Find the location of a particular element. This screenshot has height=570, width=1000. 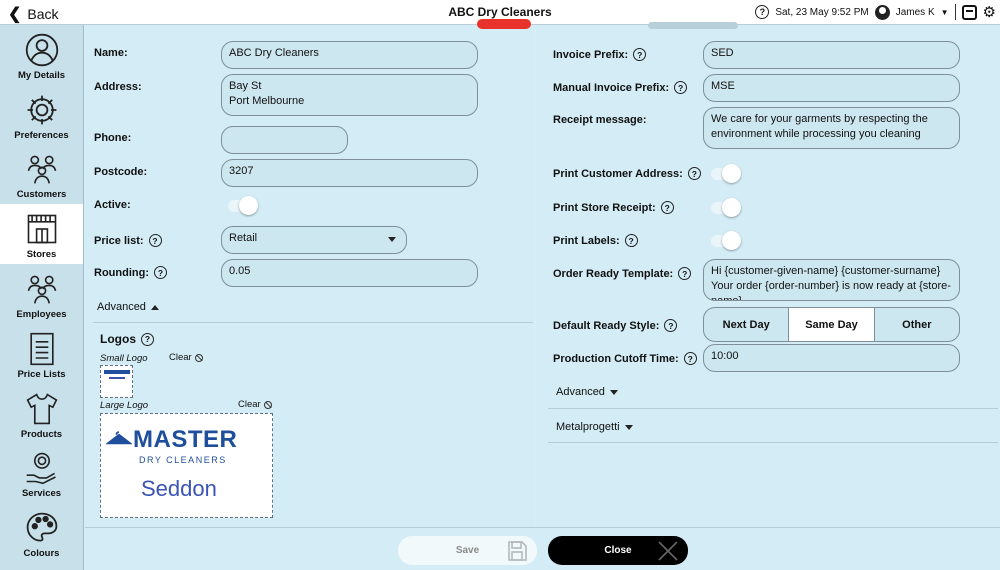

metalprogetti-label: Metalprogetti is located at coordinates (588, 427).